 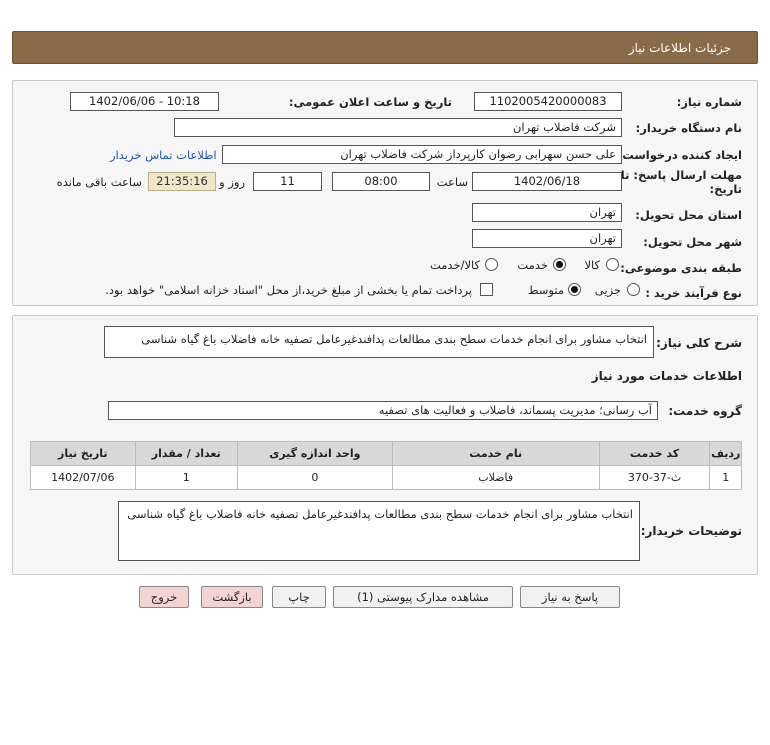 What do you see at coordinates (385, 47) in the screenshot?
I see `page-header: جزئیات اطلاعات نیاز` at bounding box center [385, 47].